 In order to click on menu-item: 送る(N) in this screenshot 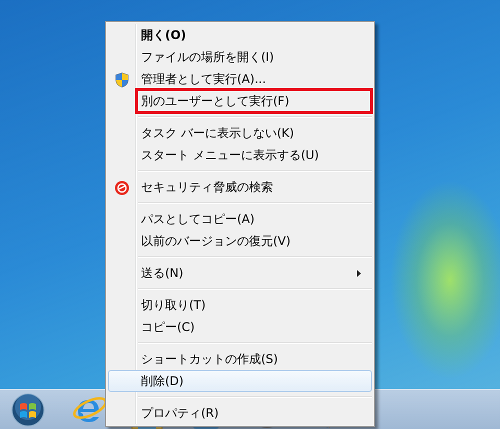, I will do `click(240, 273)`.